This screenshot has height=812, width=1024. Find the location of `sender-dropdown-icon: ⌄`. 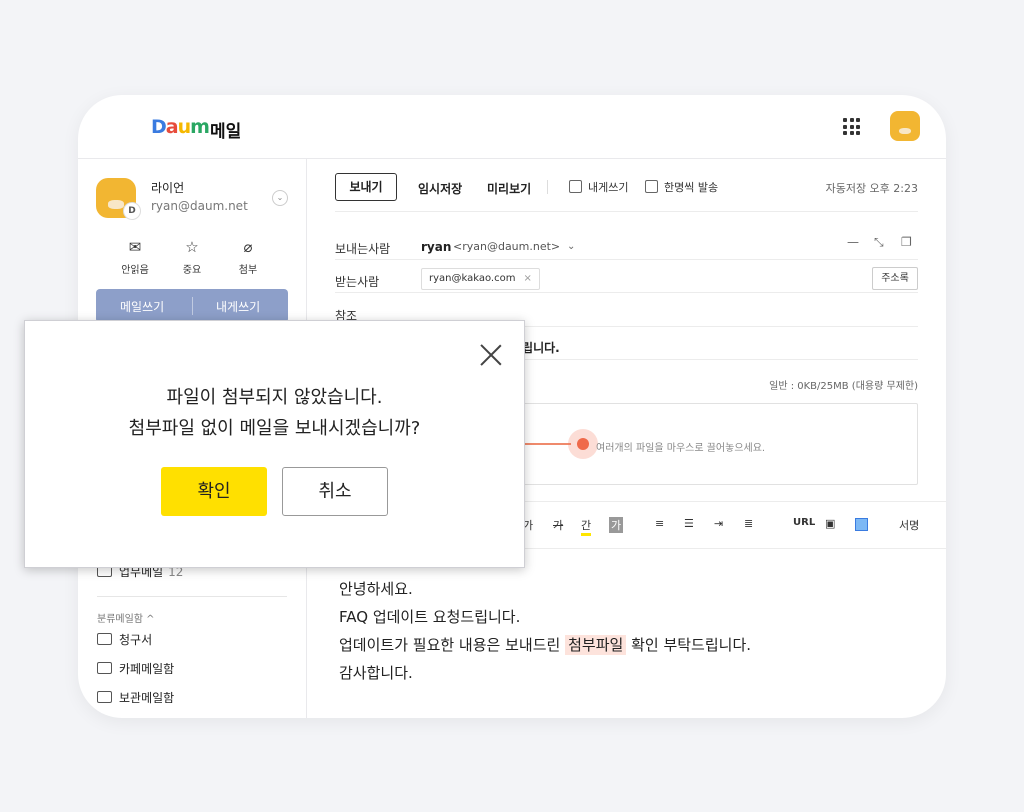

sender-dropdown-icon: ⌄ is located at coordinates (571, 246).